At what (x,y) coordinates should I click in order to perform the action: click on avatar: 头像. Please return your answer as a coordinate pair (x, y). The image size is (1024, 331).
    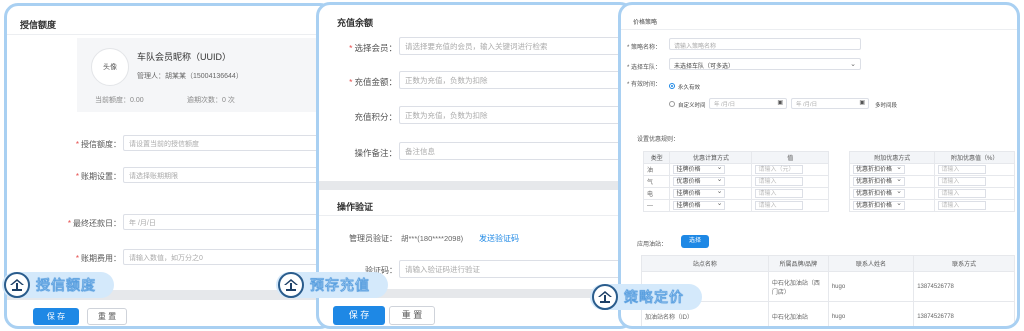
    Looking at the image, I should click on (110, 67).